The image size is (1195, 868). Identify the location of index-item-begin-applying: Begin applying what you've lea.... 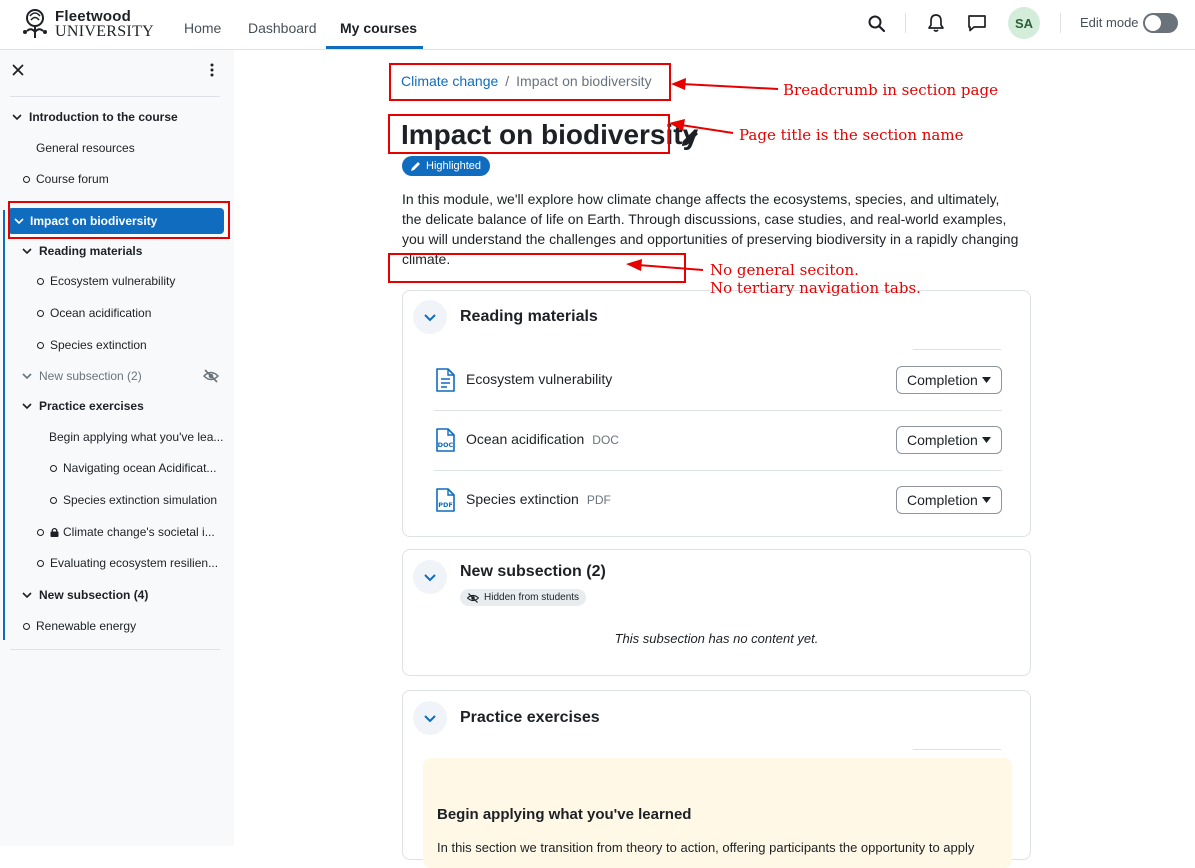
(136, 437).